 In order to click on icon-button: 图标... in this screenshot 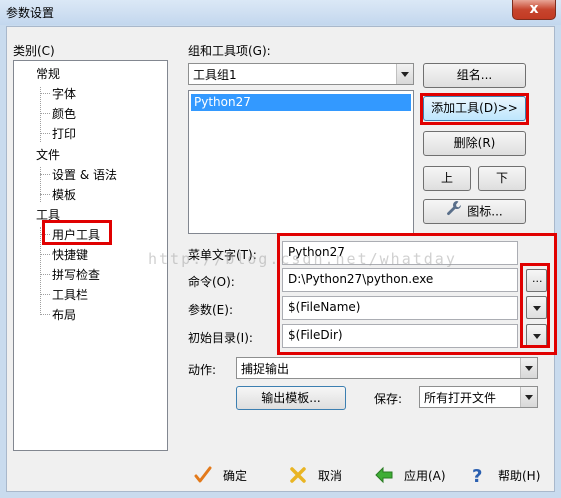, I will do `click(474, 211)`.